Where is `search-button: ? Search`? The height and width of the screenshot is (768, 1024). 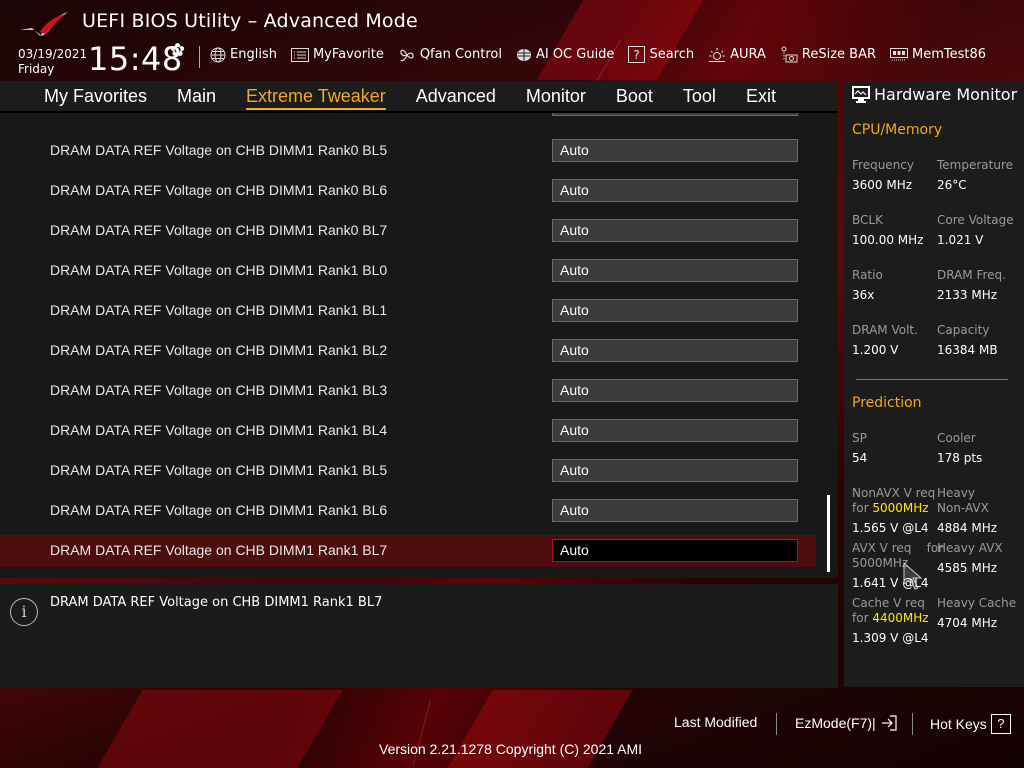 search-button: ? Search is located at coordinates (661, 54).